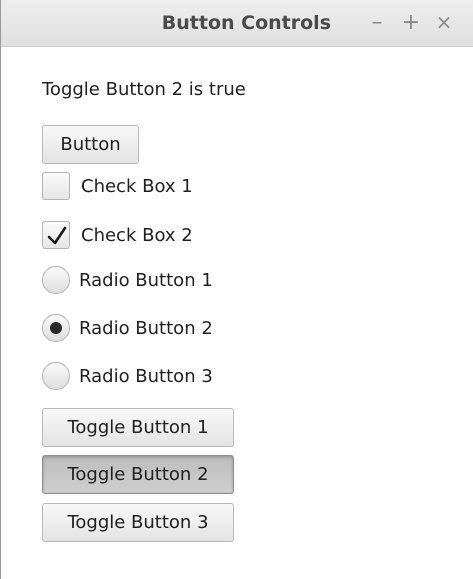  I want to click on button: Button, so click(90, 144).